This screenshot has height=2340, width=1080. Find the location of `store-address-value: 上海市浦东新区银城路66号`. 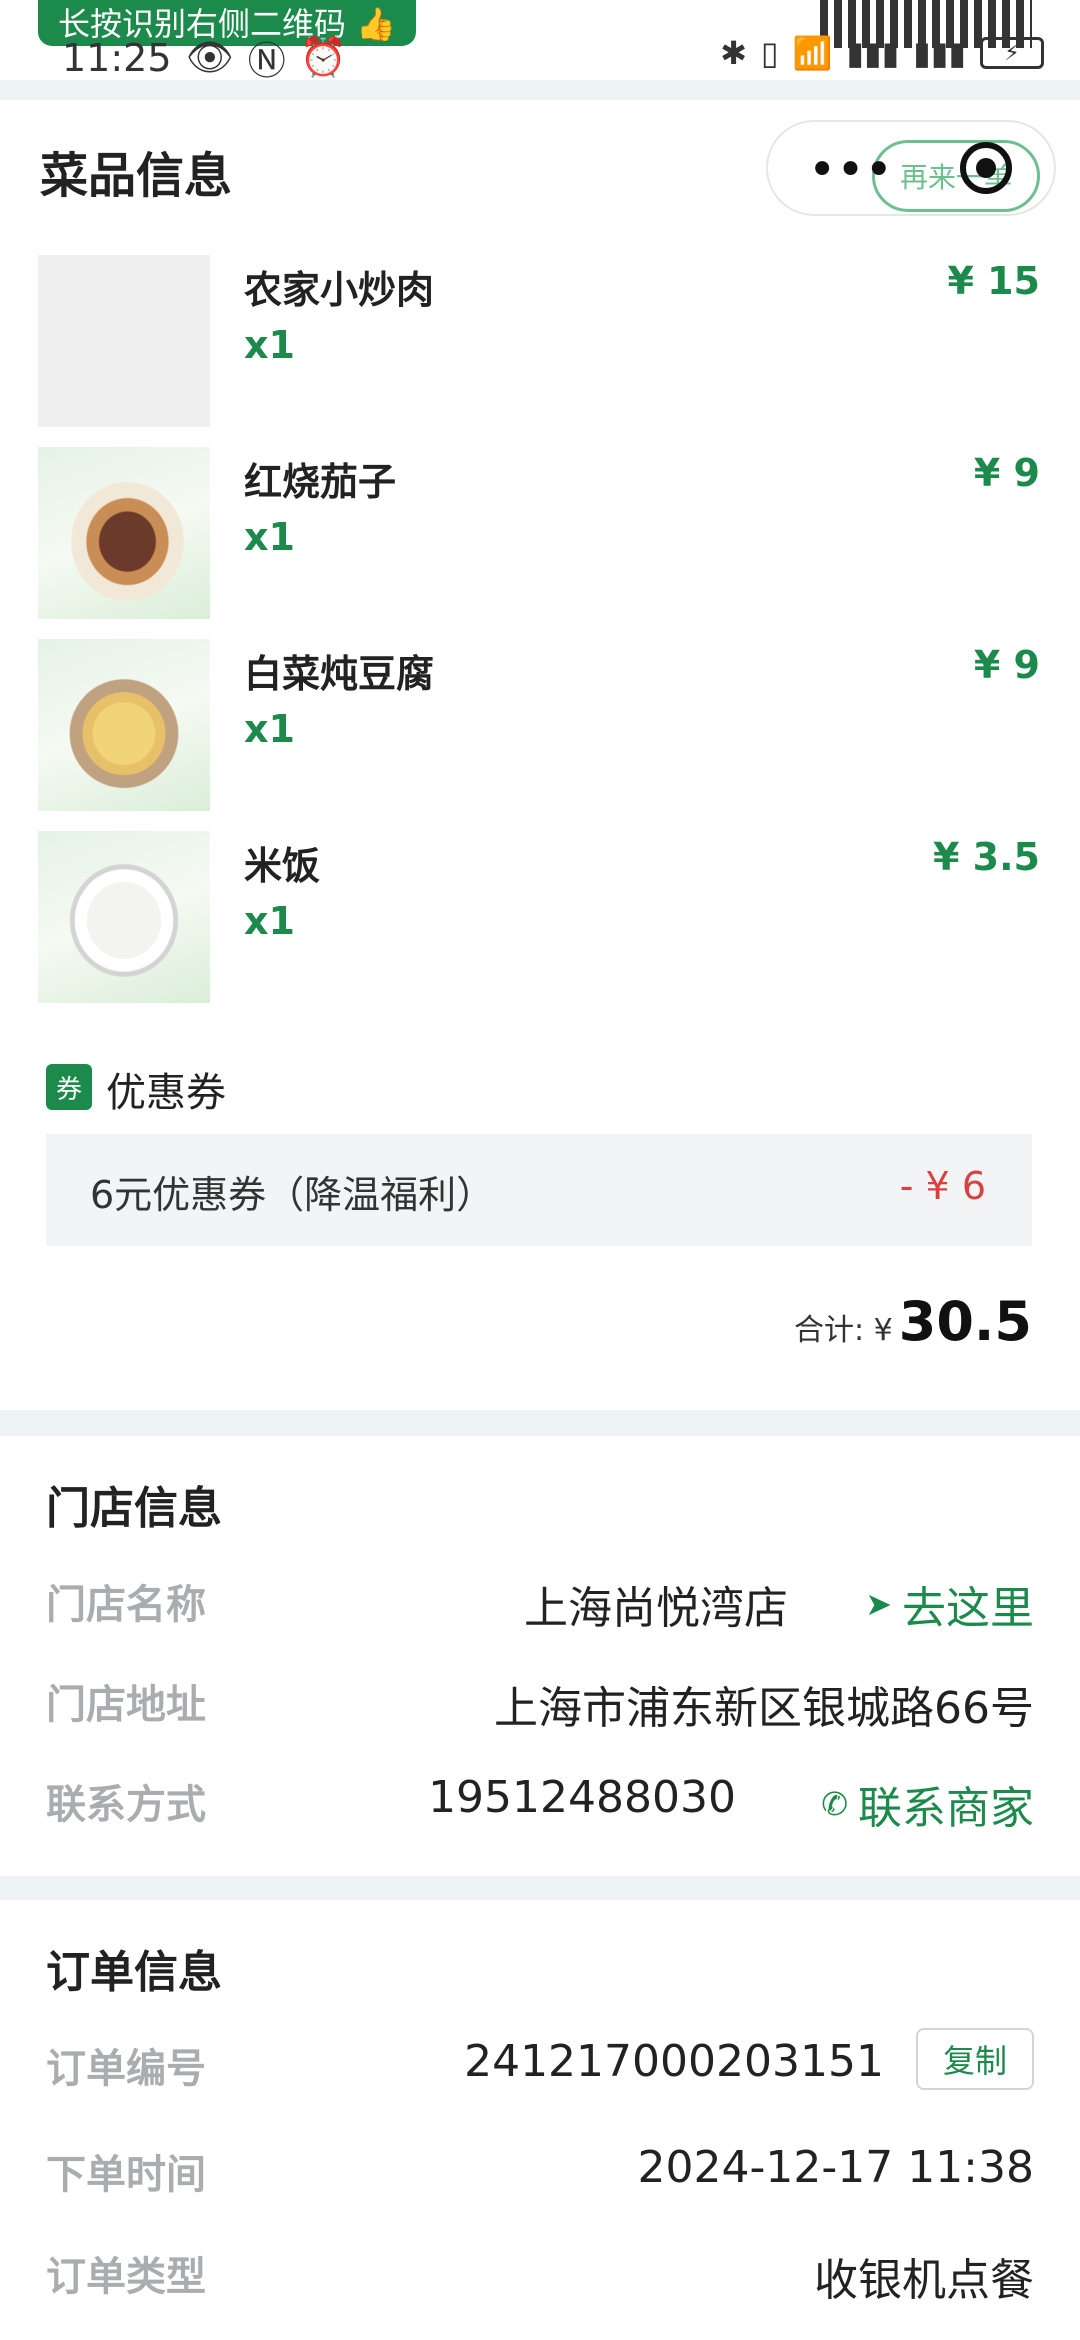

store-address-value: 上海市浦东新区银城路66号 is located at coordinates (764, 1708).